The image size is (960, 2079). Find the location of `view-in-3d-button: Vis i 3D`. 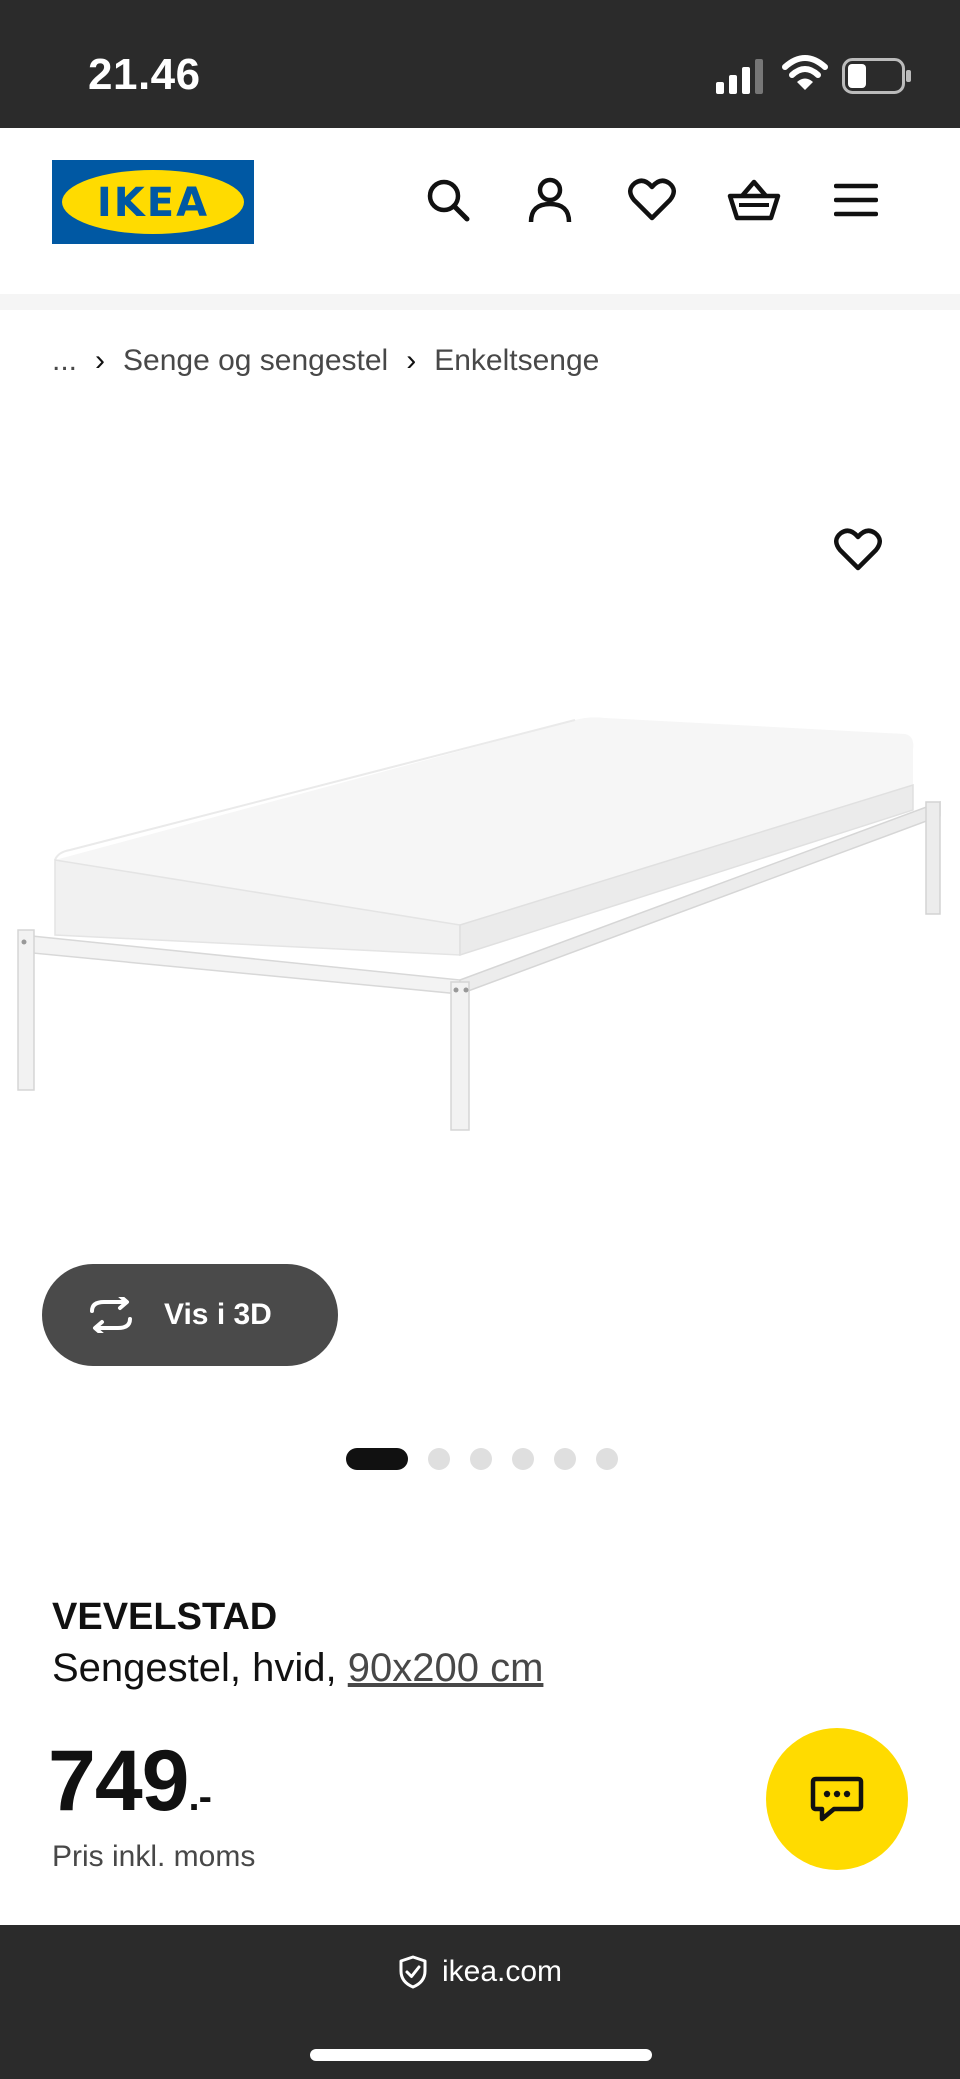

view-in-3d-button: Vis i 3D is located at coordinates (190, 1315).